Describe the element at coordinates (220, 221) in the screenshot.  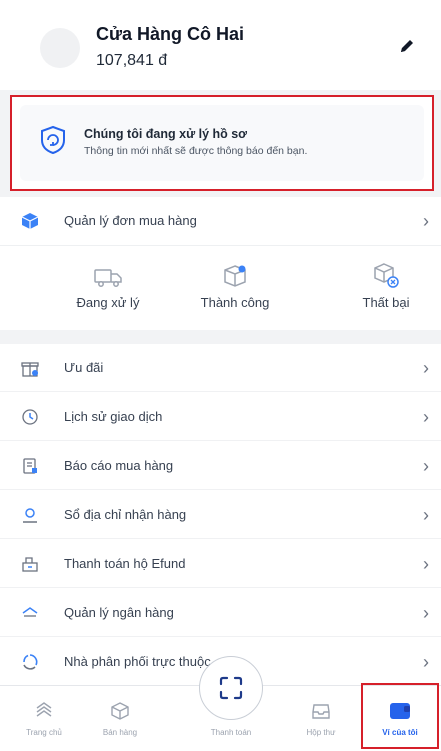
I see `orders-row: Quản lý đơn mua hàng ›` at that location.